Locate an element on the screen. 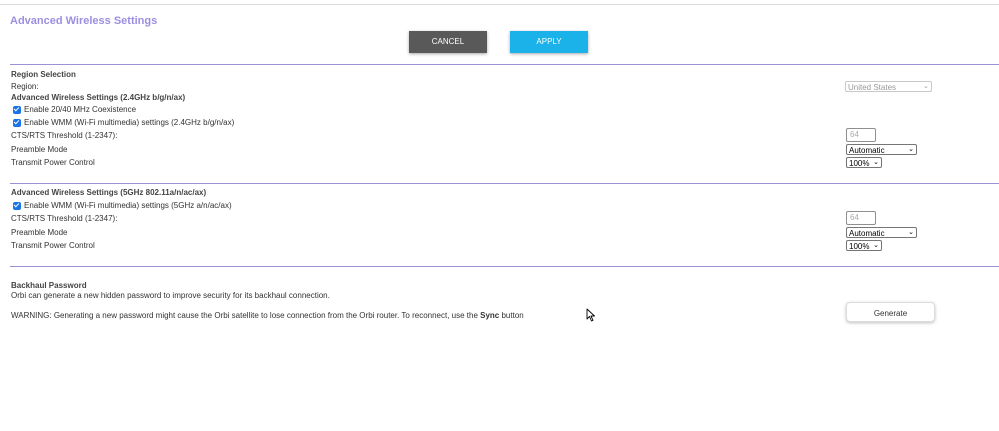  region-section-header: Region Selection is located at coordinates (43, 74).